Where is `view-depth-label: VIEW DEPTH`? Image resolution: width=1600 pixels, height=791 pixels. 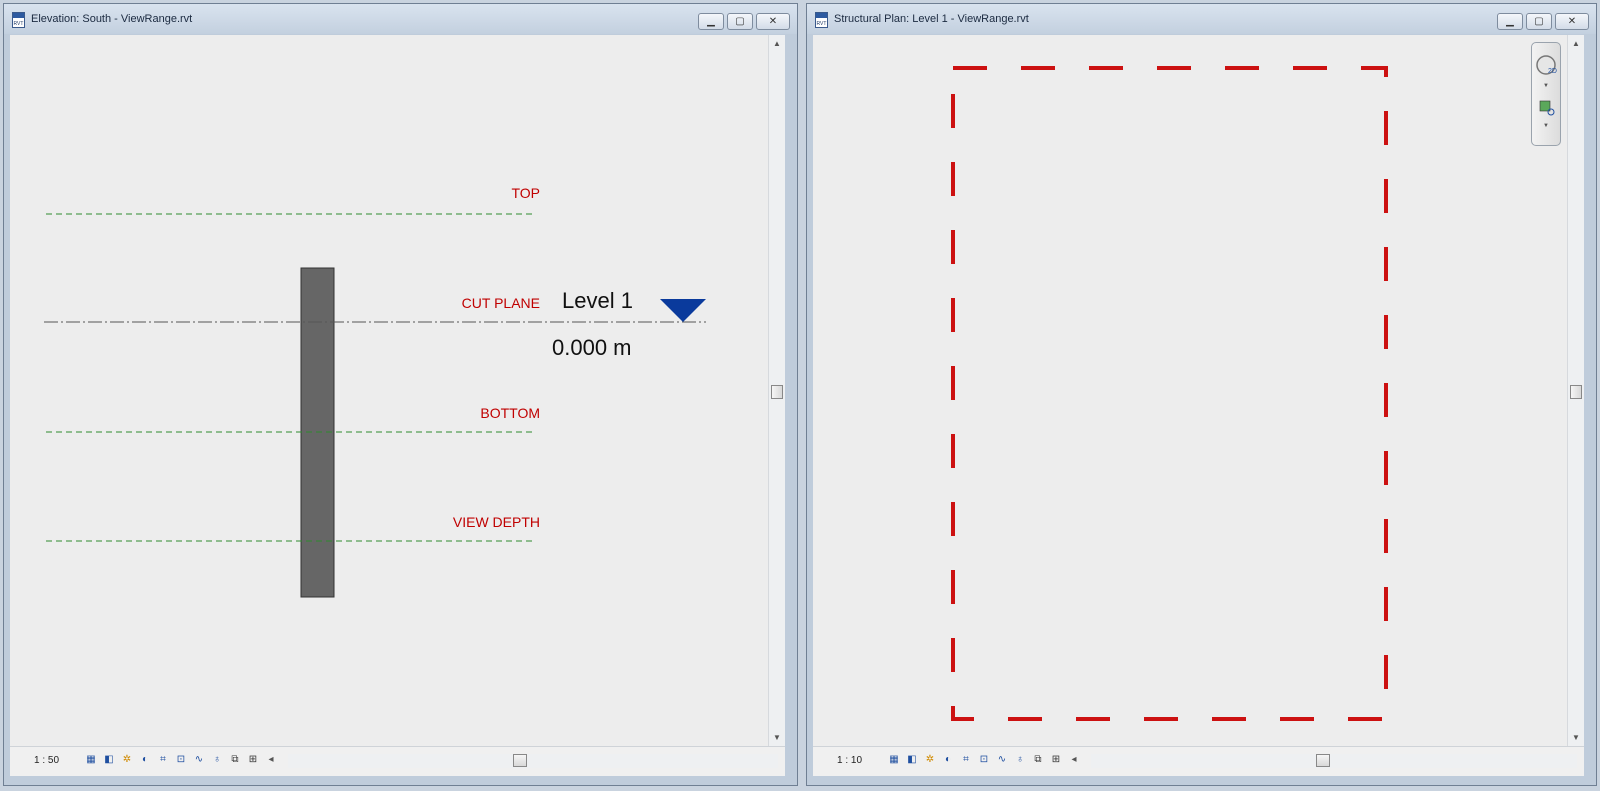 view-depth-label: VIEW DEPTH is located at coordinates (496, 522).